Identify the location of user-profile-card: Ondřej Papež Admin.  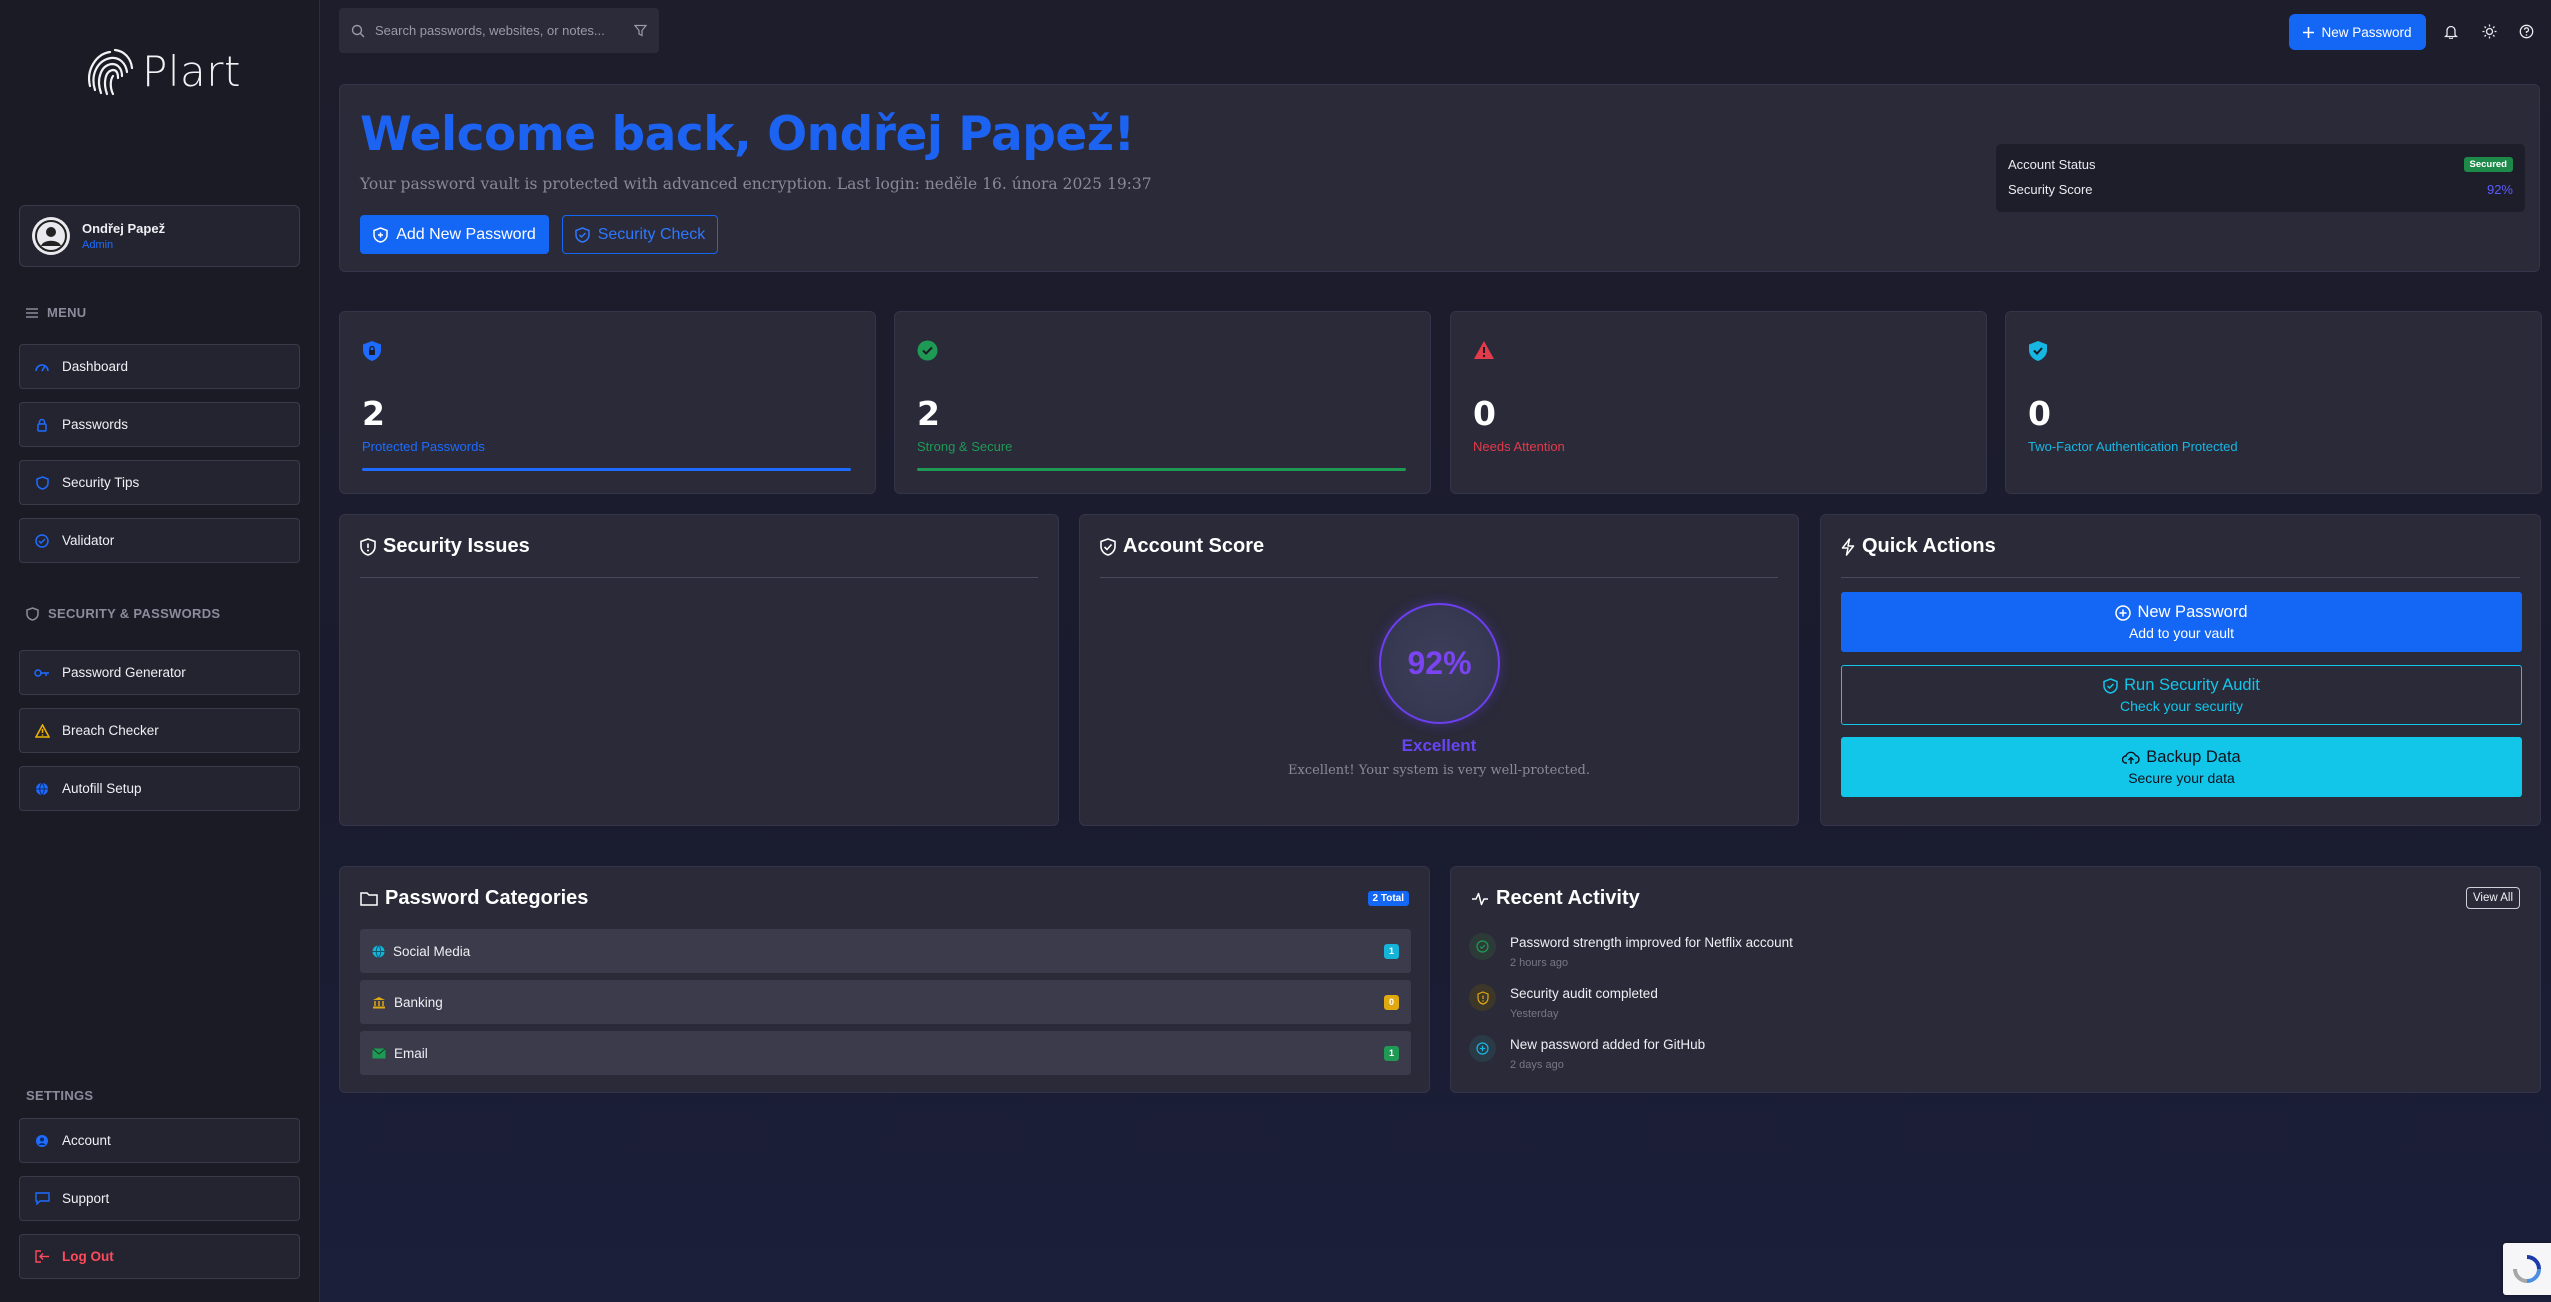
(159, 236).